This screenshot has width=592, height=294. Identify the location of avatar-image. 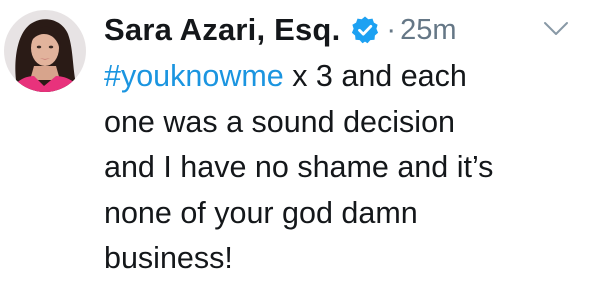
(45, 51).